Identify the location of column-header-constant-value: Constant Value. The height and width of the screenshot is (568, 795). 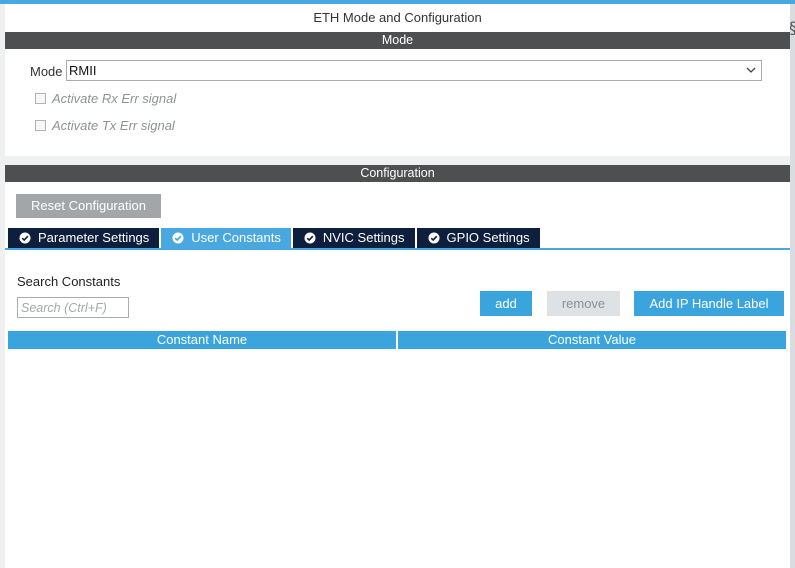
(592, 340).